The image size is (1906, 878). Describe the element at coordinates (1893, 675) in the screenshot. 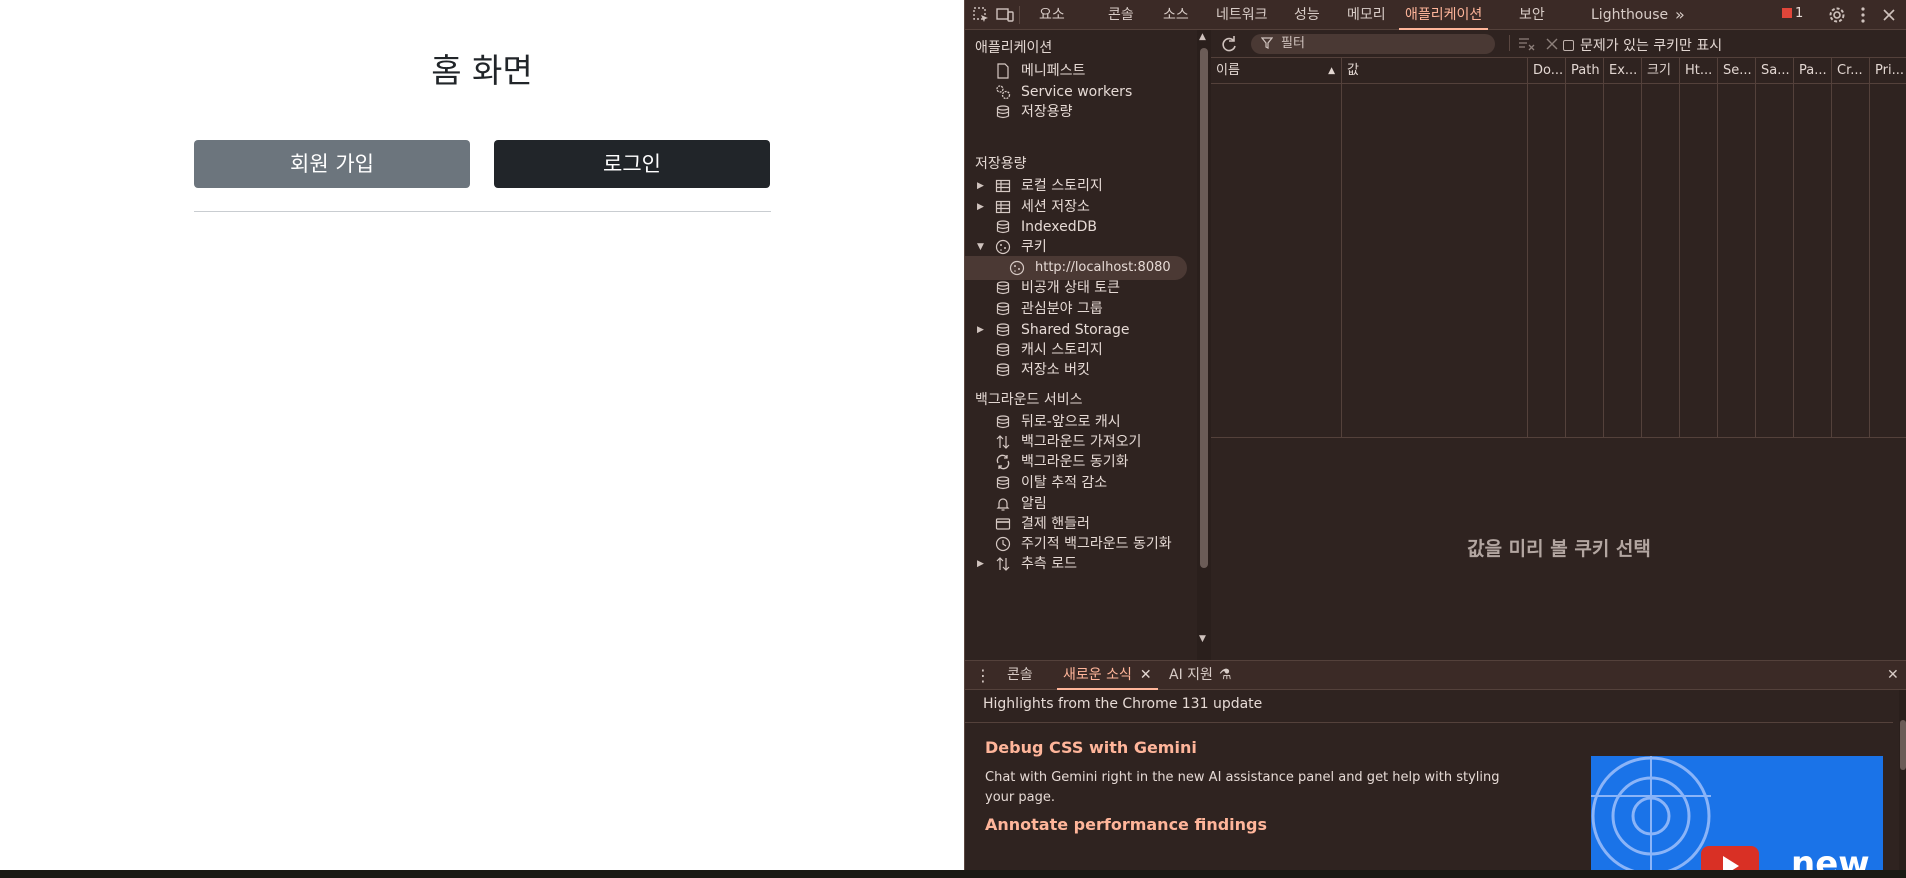

I see `close-drawer-icon: ✕` at that location.